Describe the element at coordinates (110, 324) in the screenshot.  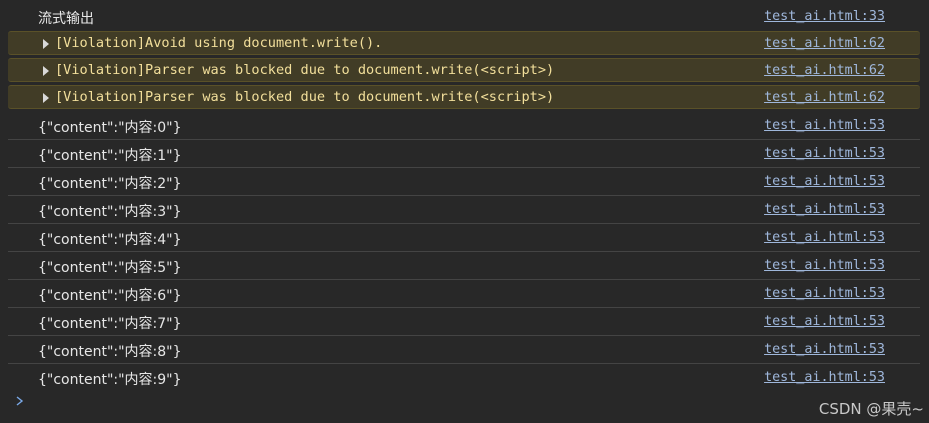
I see `log-text: {"content":"内容:7"}` at that location.